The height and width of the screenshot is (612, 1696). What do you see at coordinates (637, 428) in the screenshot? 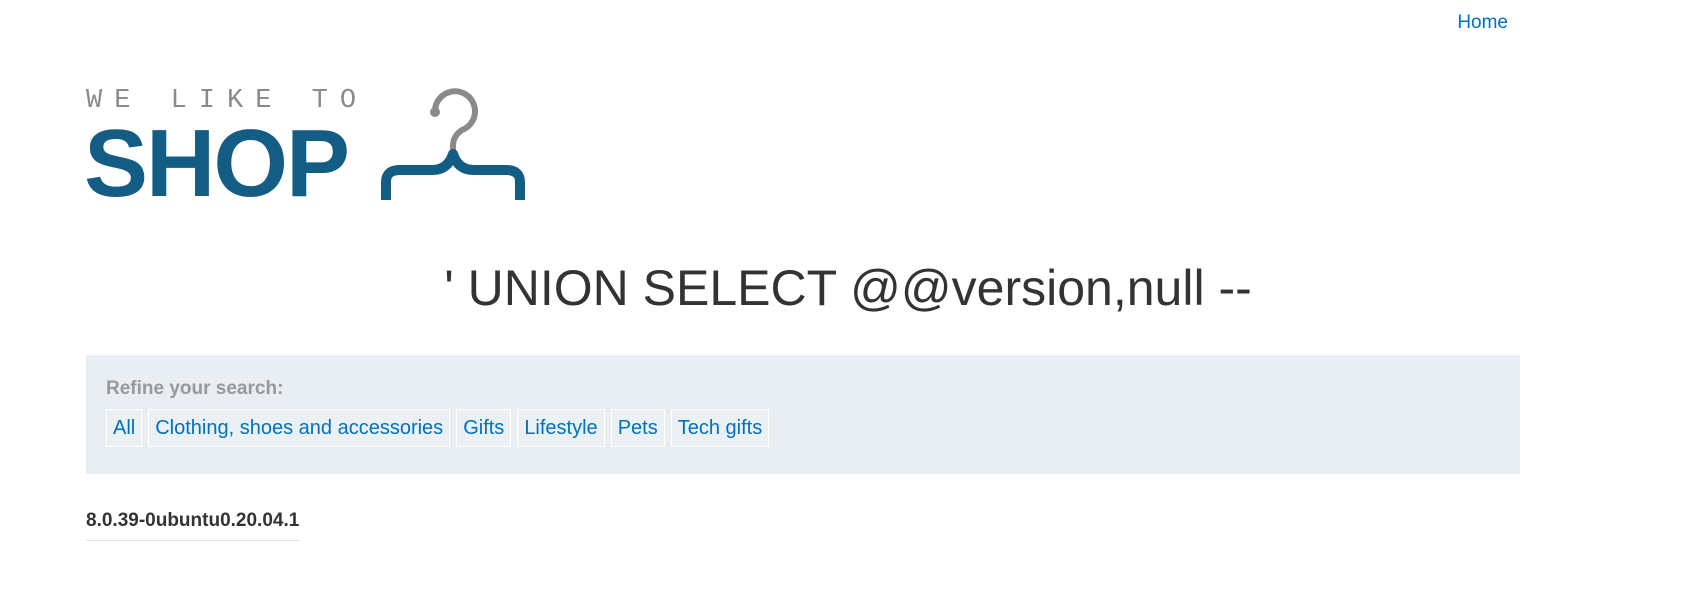
I see `filter-tag-pets: Pets` at bounding box center [637, 428].